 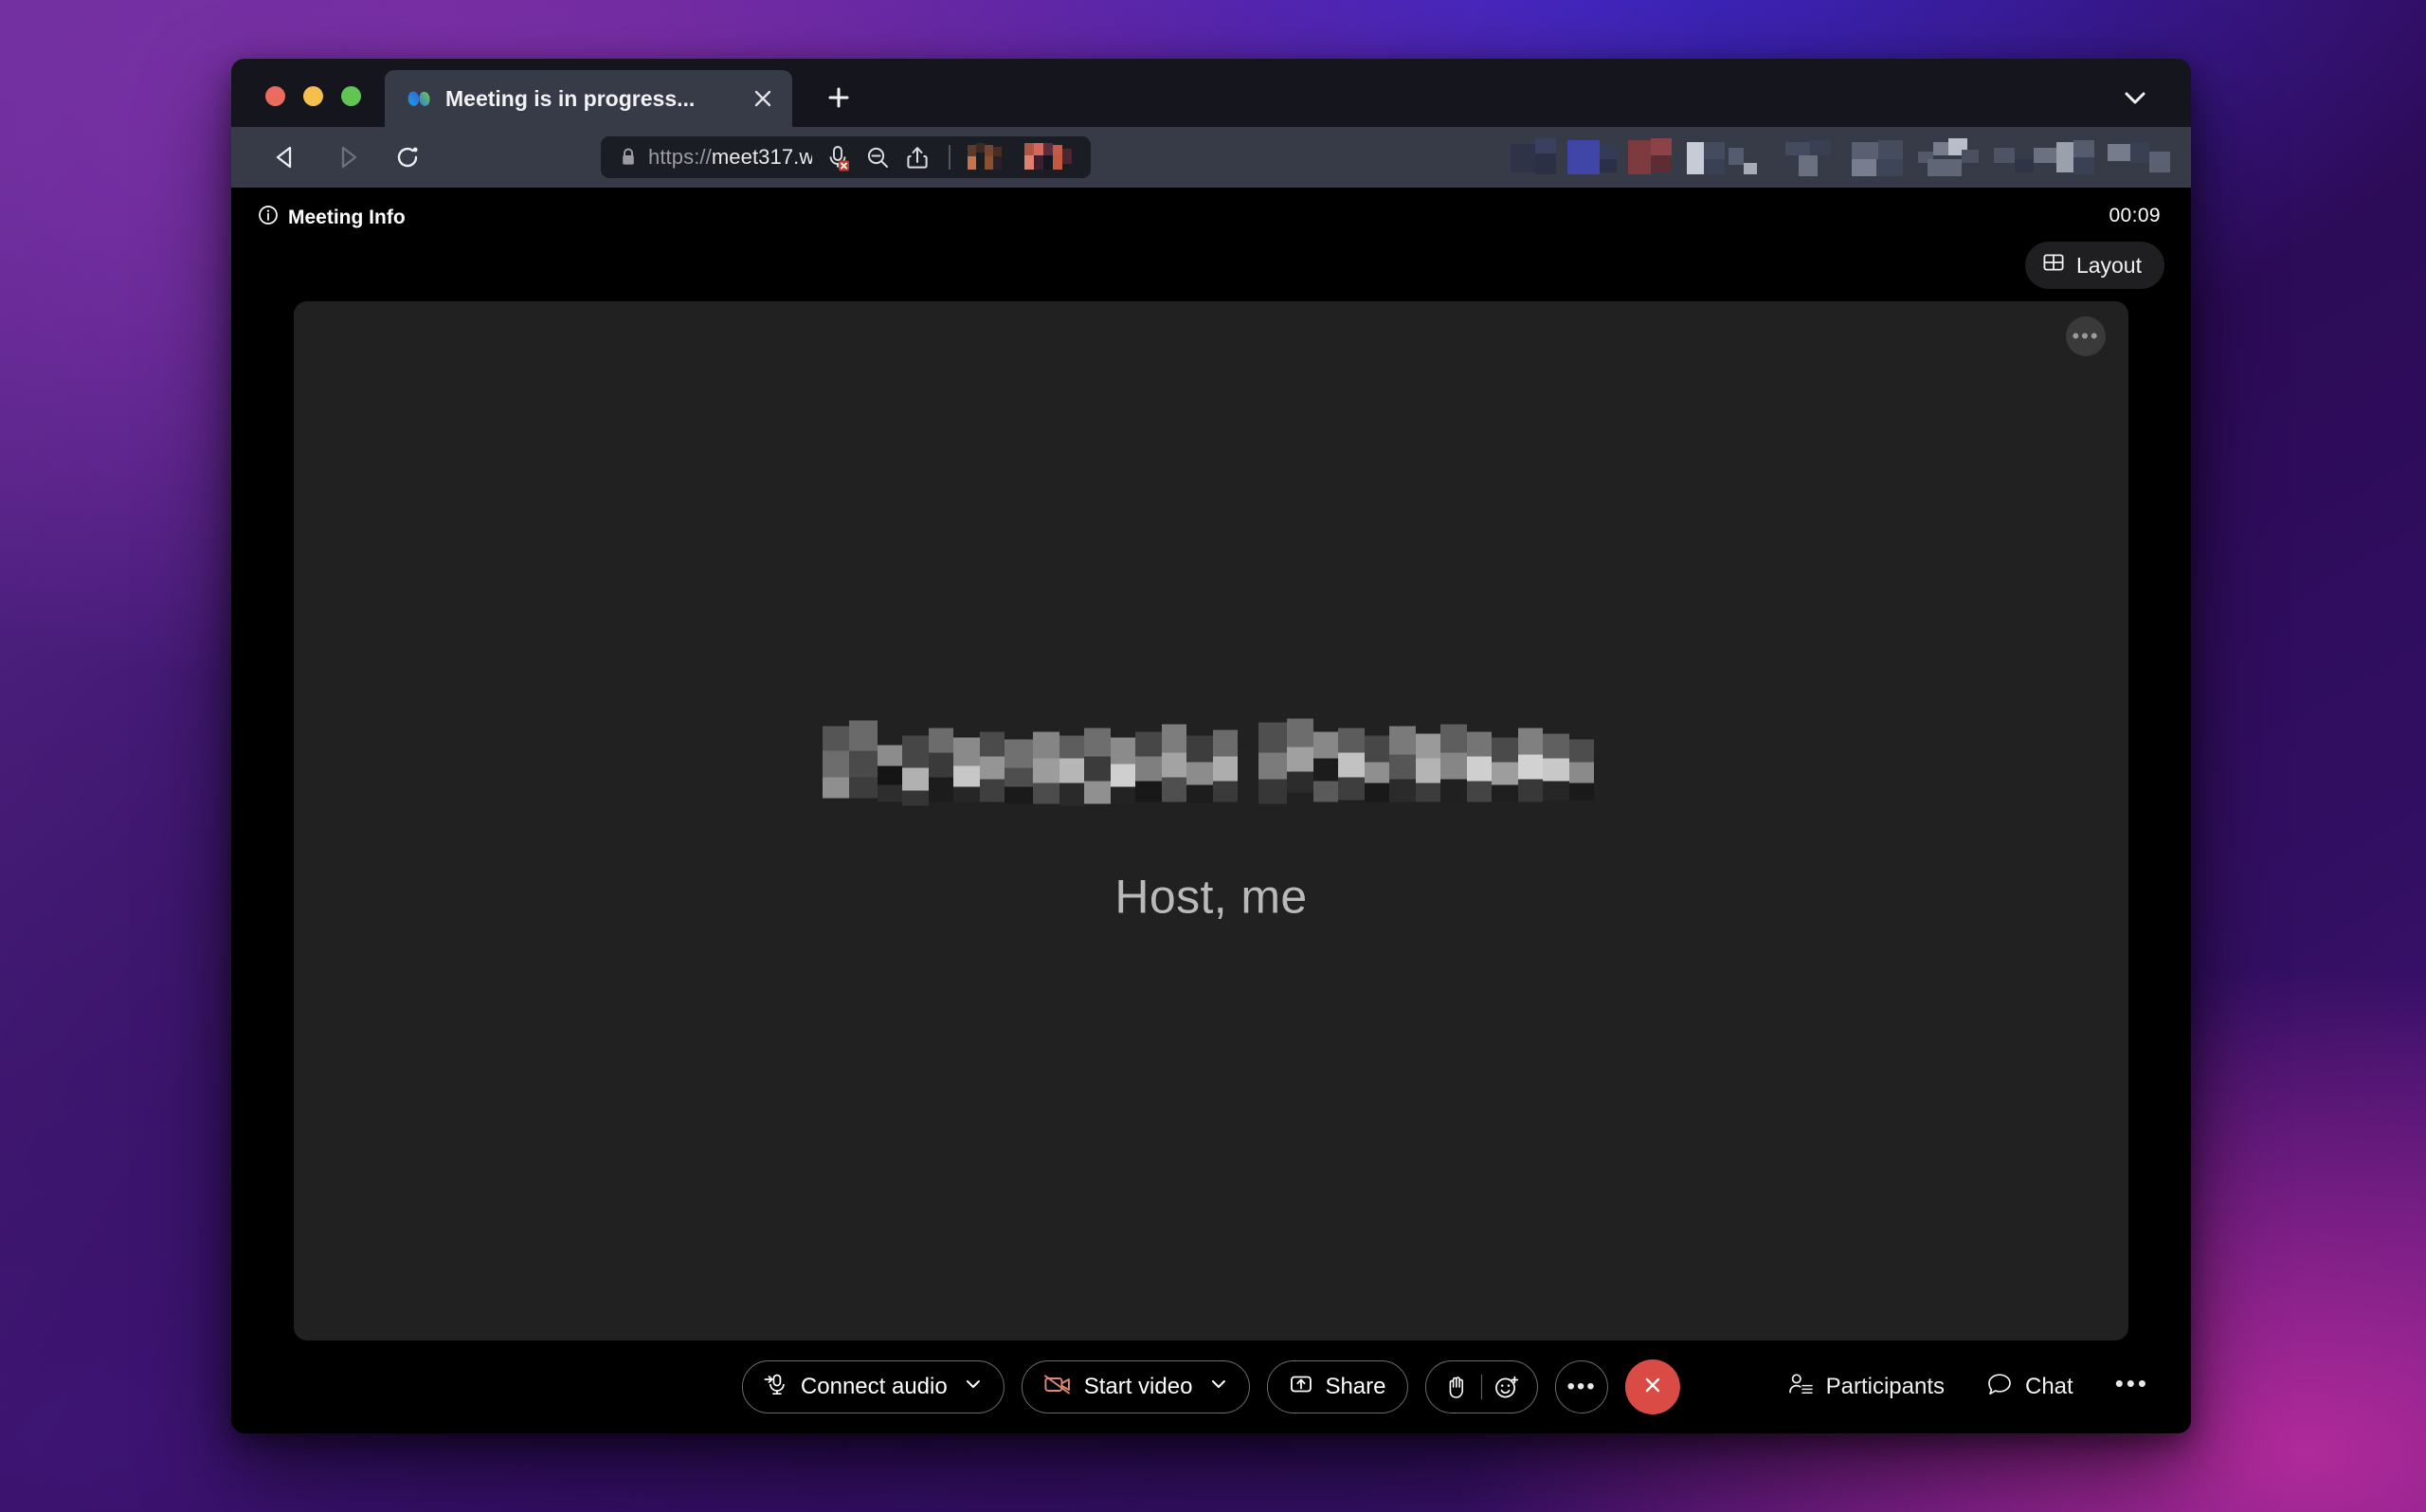 What do you see at coordinates (268, 217) in the screenshot?
I see `info-circle-icon` at bounding box center [268, 217].